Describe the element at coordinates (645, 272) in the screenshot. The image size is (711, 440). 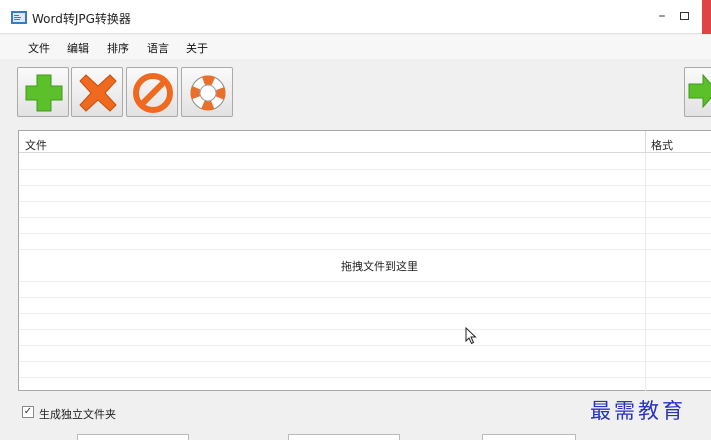
I see `column-separator` at that location.